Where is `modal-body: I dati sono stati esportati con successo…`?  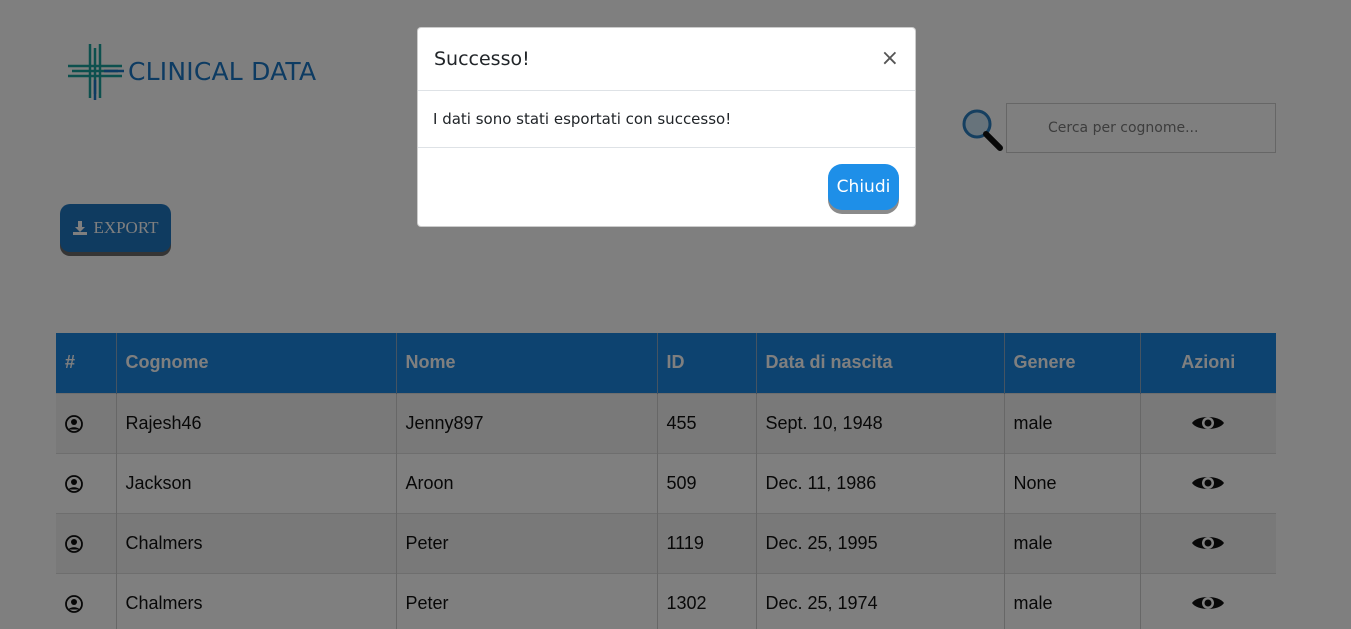
modal-body: I dati sono stati esportati con successo… is located at coordinates (666, 119).